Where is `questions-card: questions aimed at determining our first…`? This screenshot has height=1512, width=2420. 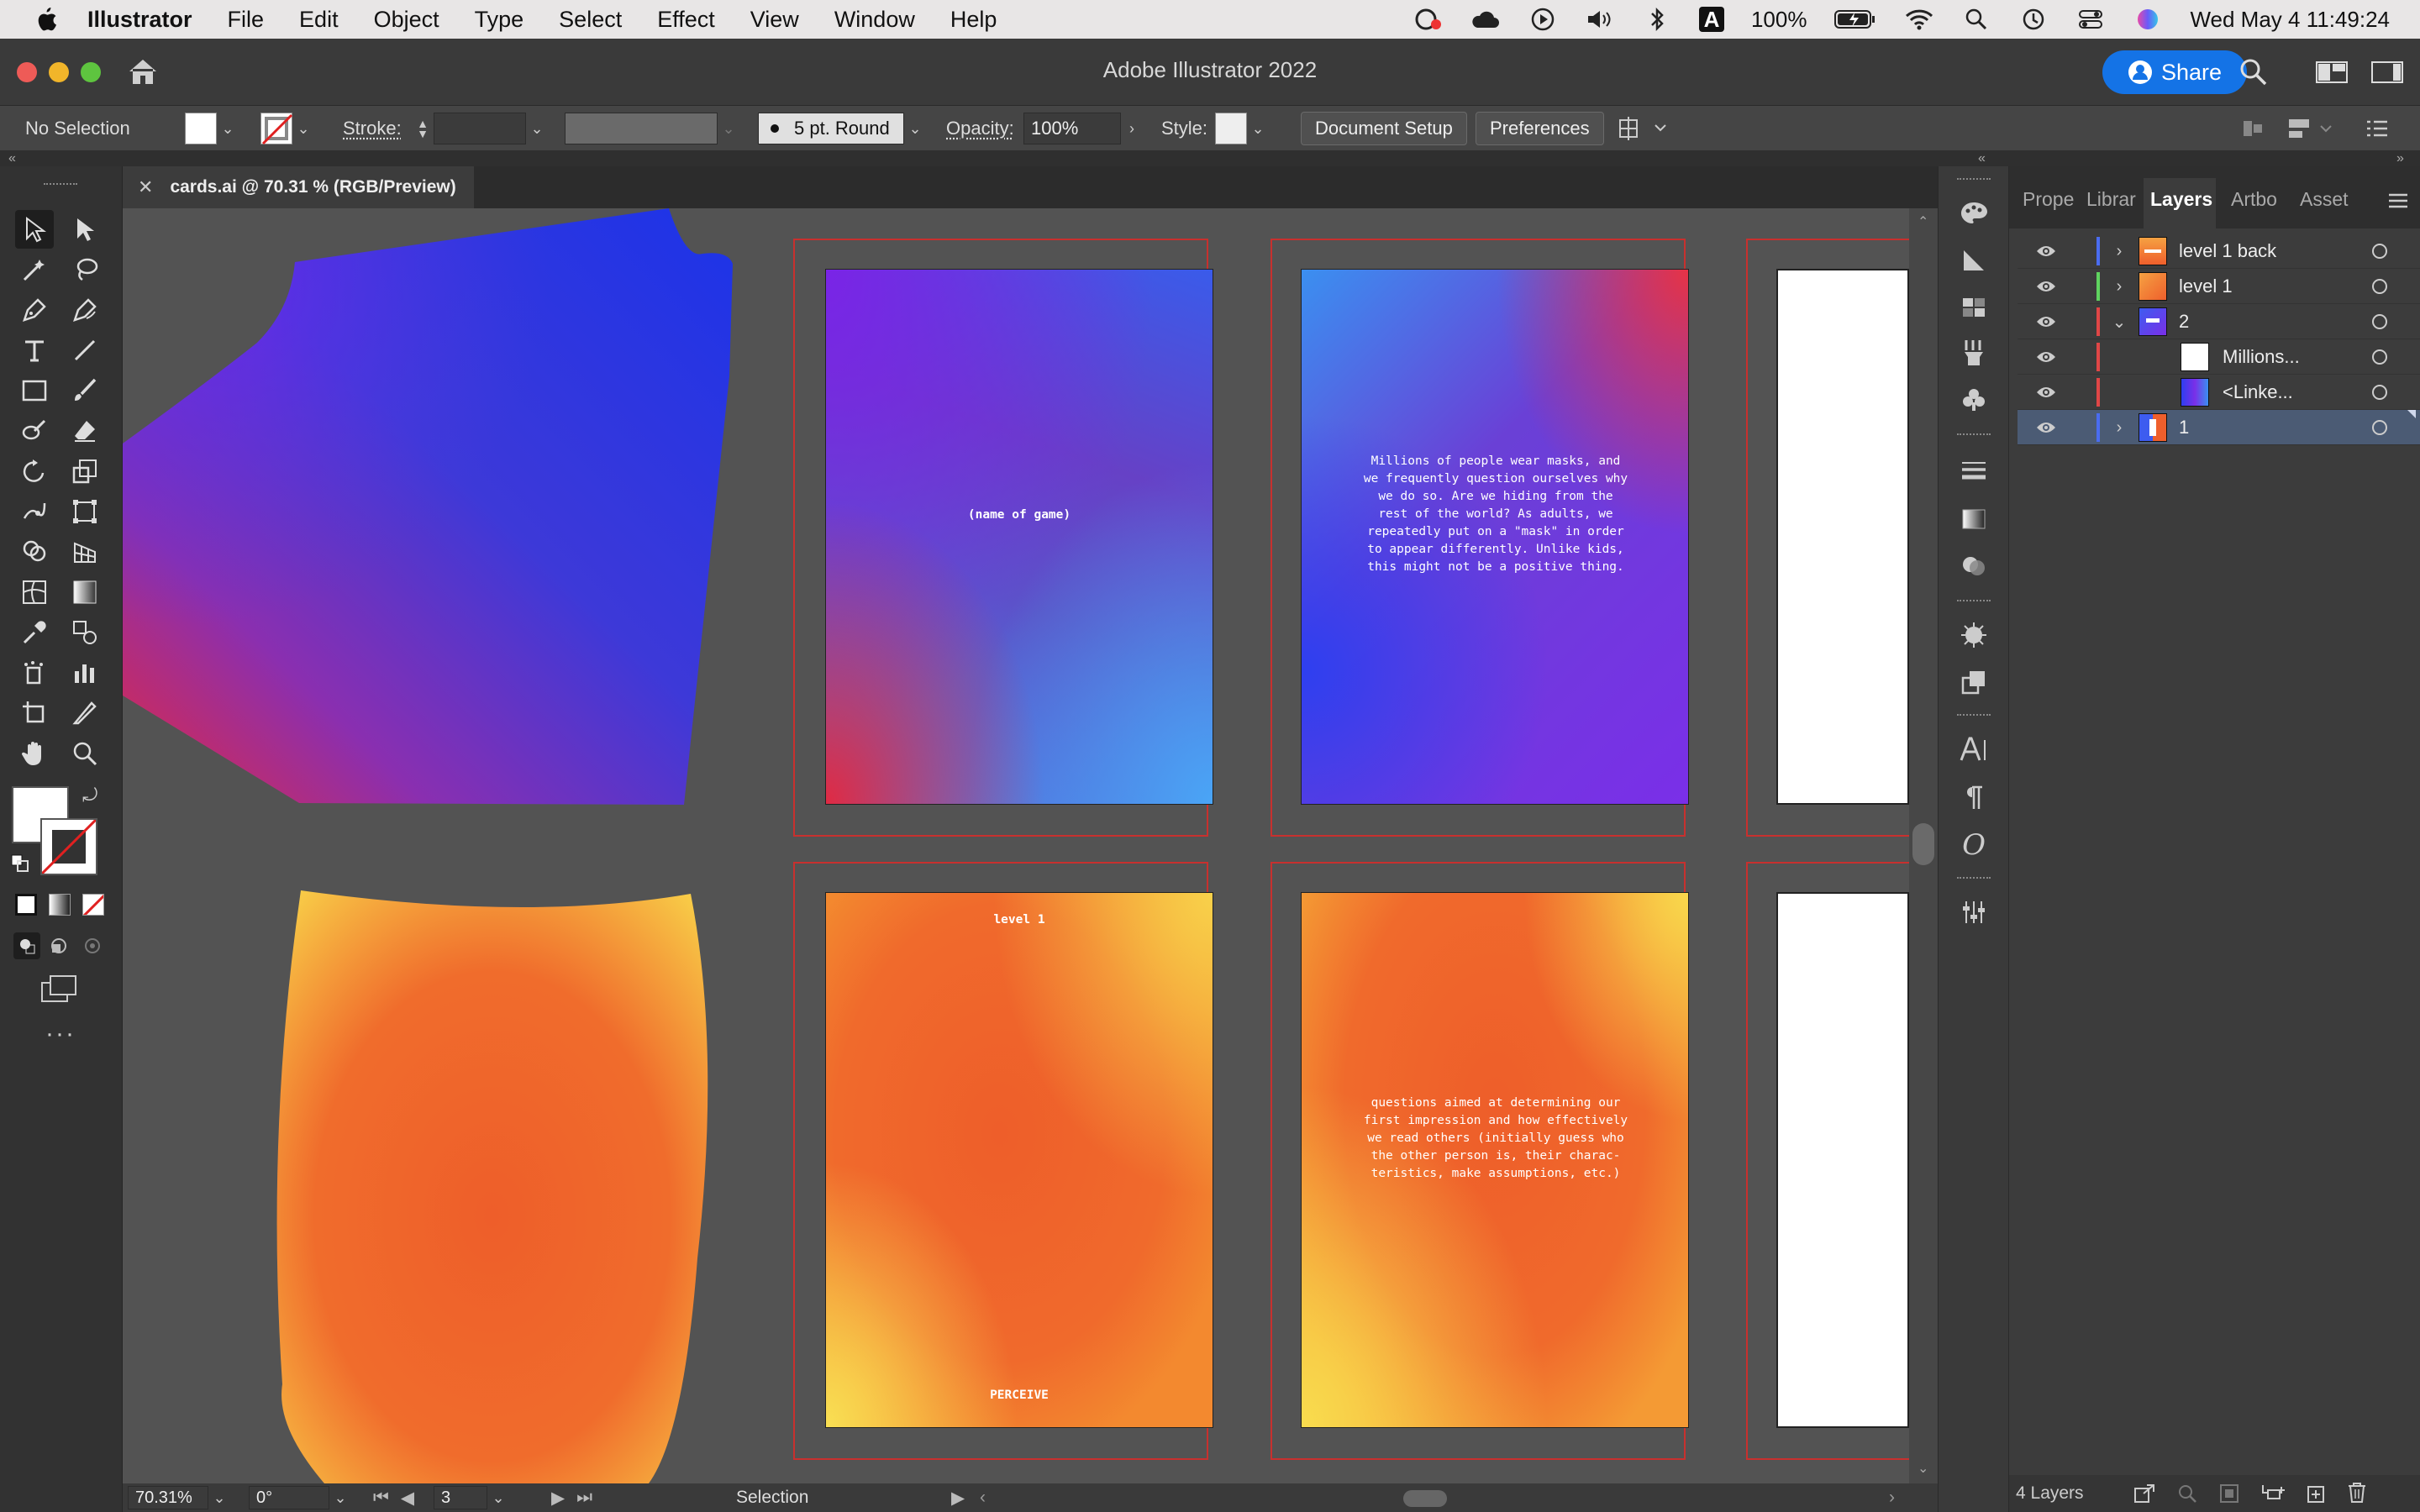
questions-card: questions aimed at determining our first… is located at coordinates (1495, 1160).